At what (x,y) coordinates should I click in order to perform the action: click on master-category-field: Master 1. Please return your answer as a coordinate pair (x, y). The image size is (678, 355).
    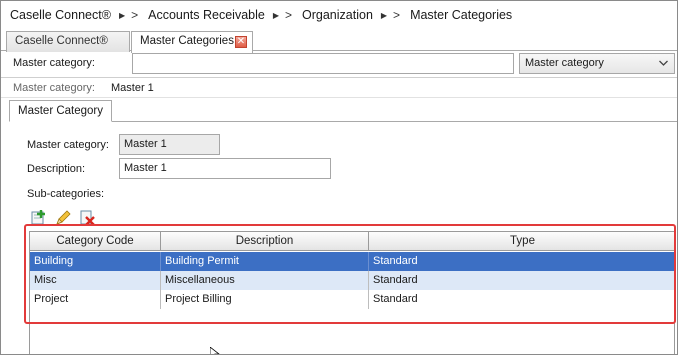
    Looking at the image, I should click on (169, 144).